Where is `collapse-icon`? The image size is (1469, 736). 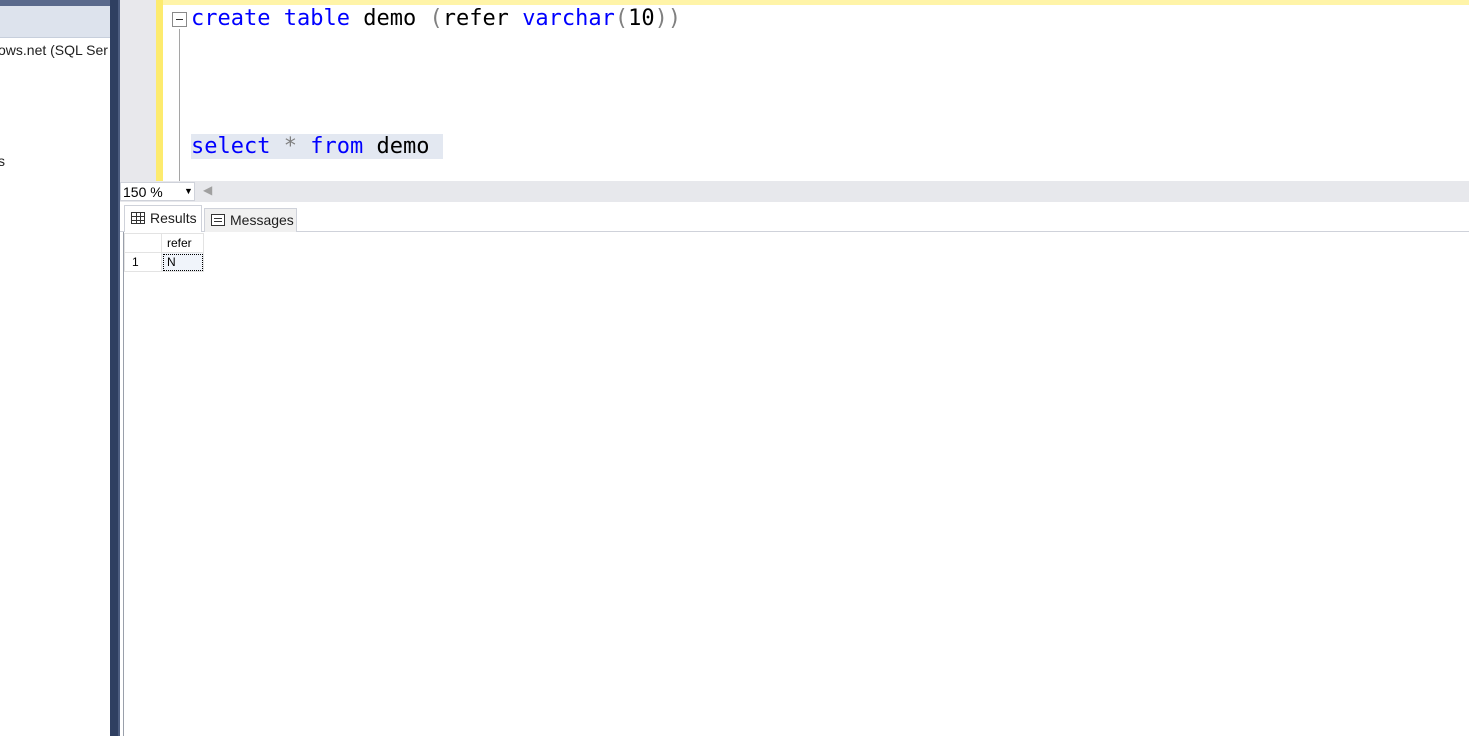
collapse-icon is located at coordinates (179, 19).